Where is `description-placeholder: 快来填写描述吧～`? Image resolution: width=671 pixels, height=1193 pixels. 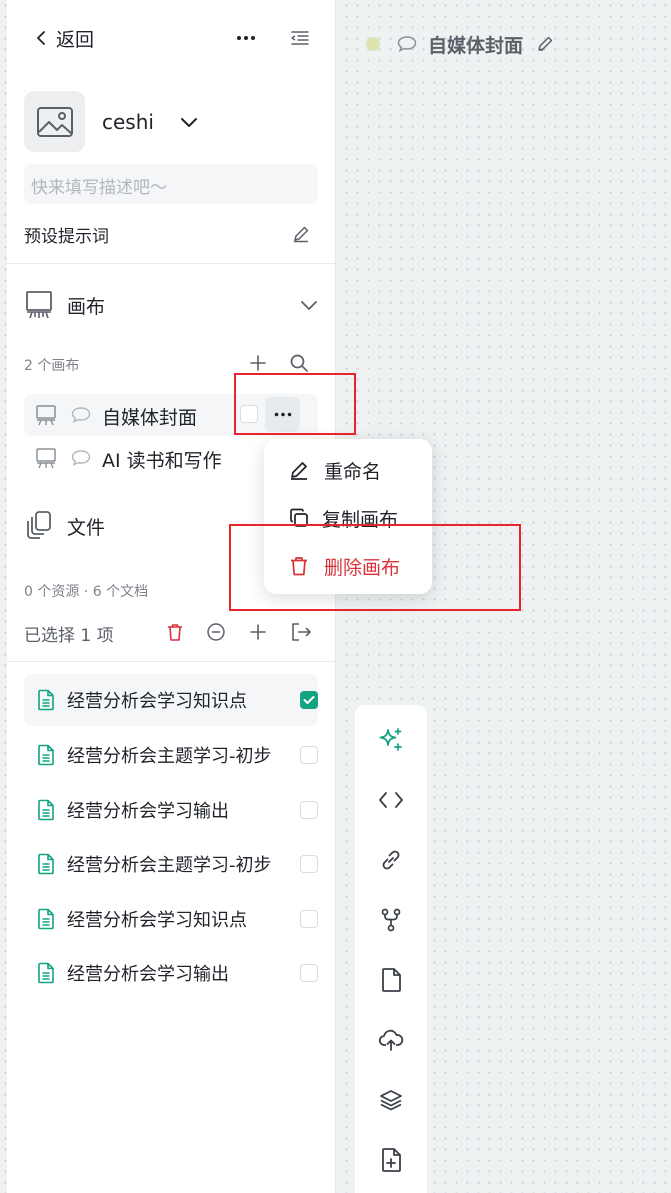
description-placeholder: 快来填写描述吧～ is located at coordinates (99, 188).